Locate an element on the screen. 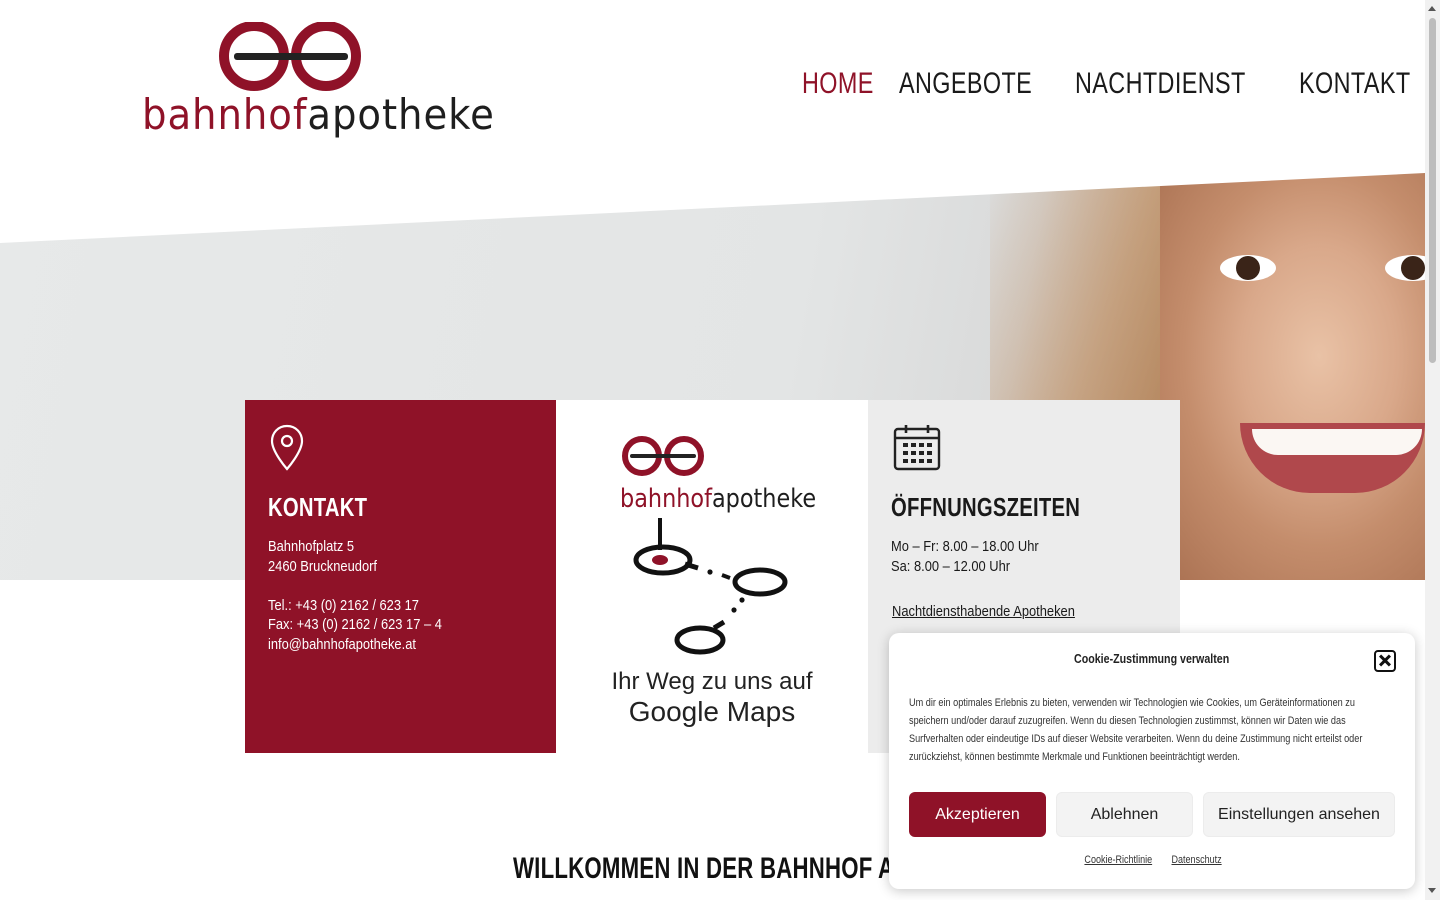  nav-item-kontakt: KONTAKT is located at coordinates (1355, 84).